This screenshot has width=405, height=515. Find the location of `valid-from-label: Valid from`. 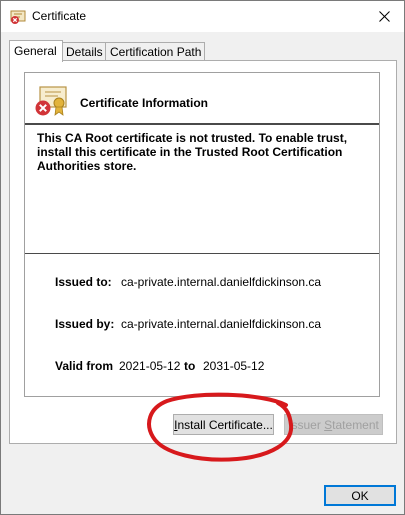

valid-from-label: Valid from is located at coordinates (84, 366).